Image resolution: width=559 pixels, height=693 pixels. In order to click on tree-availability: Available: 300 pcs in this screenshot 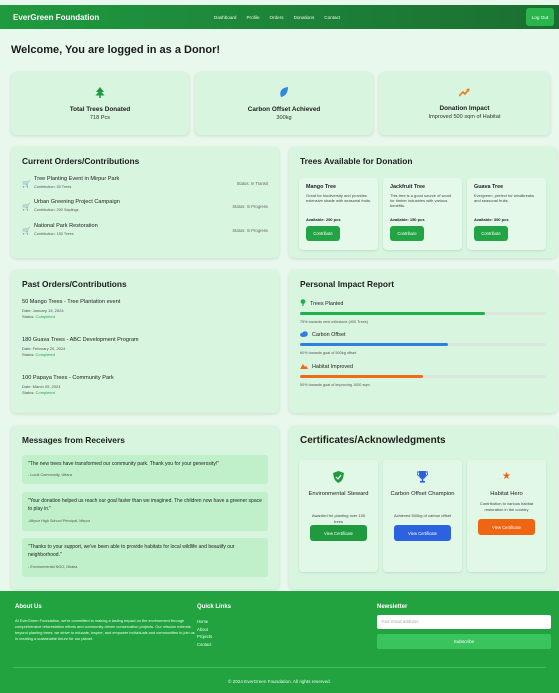, I will do `click(491, 219)`.